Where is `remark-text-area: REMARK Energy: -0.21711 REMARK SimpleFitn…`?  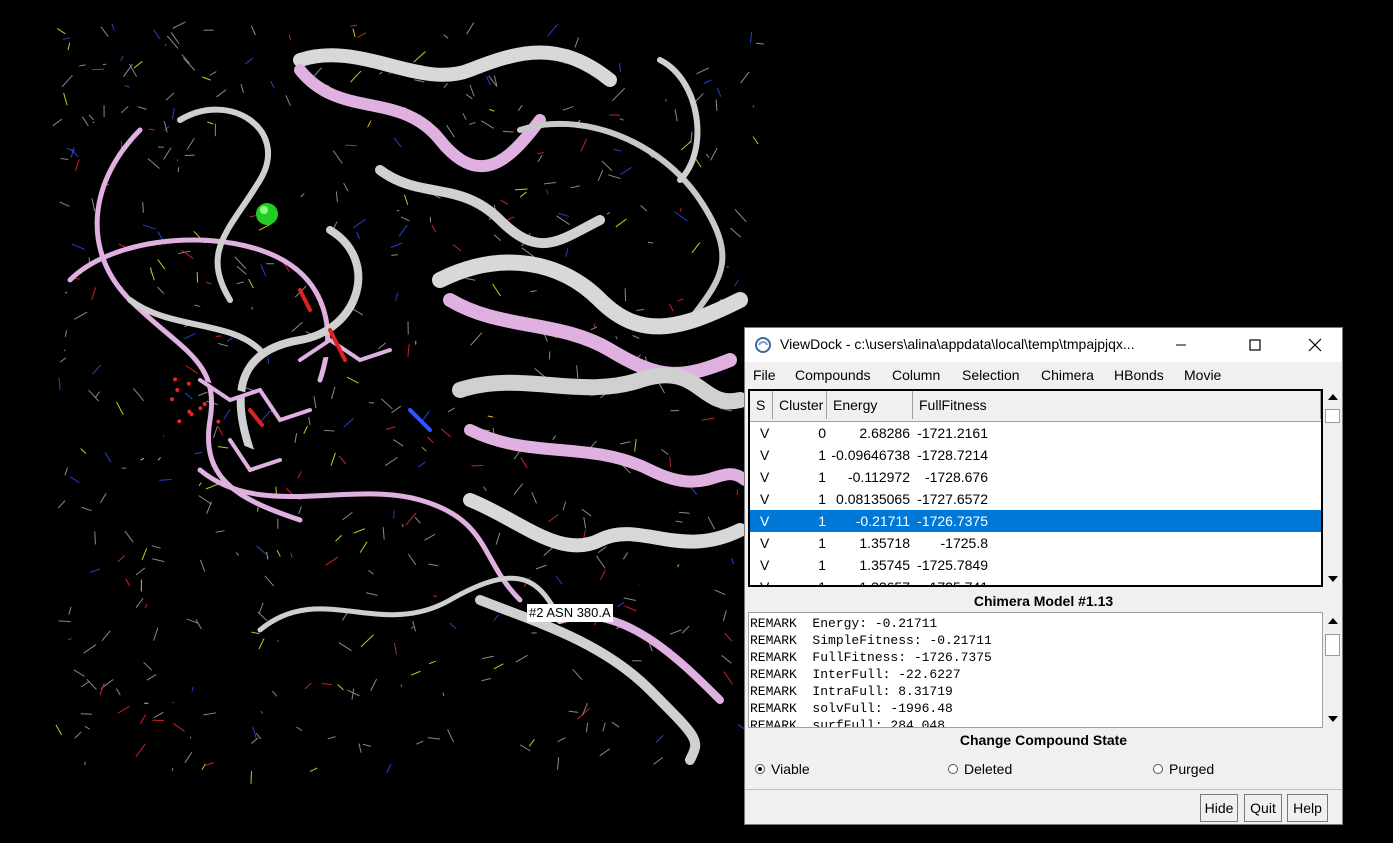
remark-text-area: REMARK Energy: -0.21711 REMARK SimpleFitn… is located at coordinates (1035, 670).